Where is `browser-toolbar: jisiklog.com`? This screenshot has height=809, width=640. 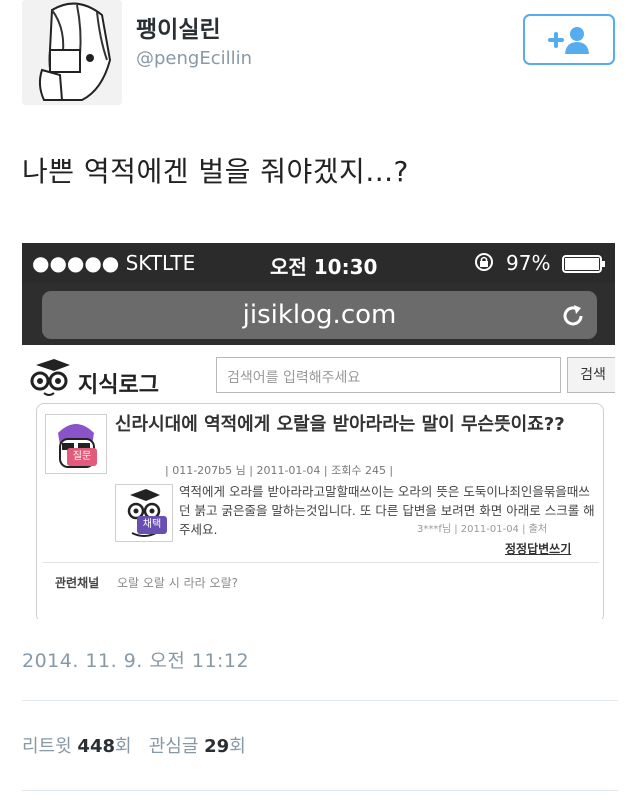 browser-toolbar: jisiklog.com is located at coordinates (318, 314).